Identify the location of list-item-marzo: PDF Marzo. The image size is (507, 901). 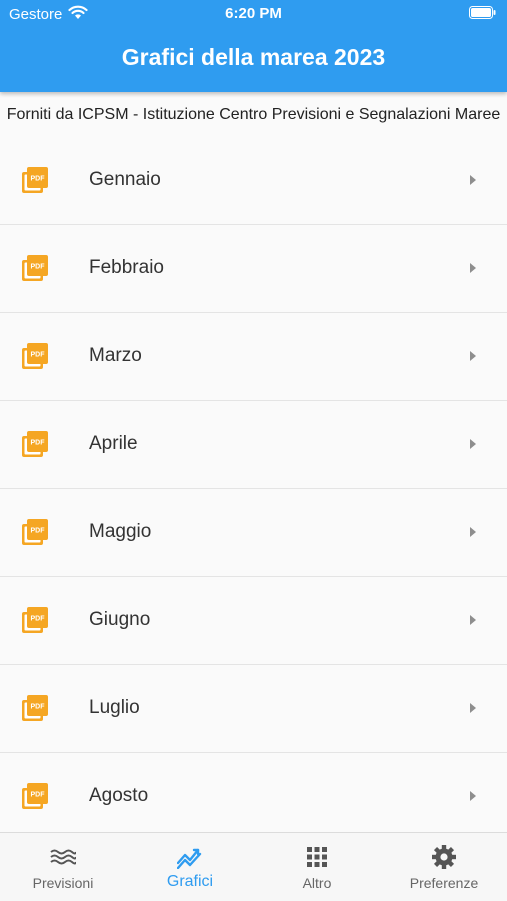
(253, 356).